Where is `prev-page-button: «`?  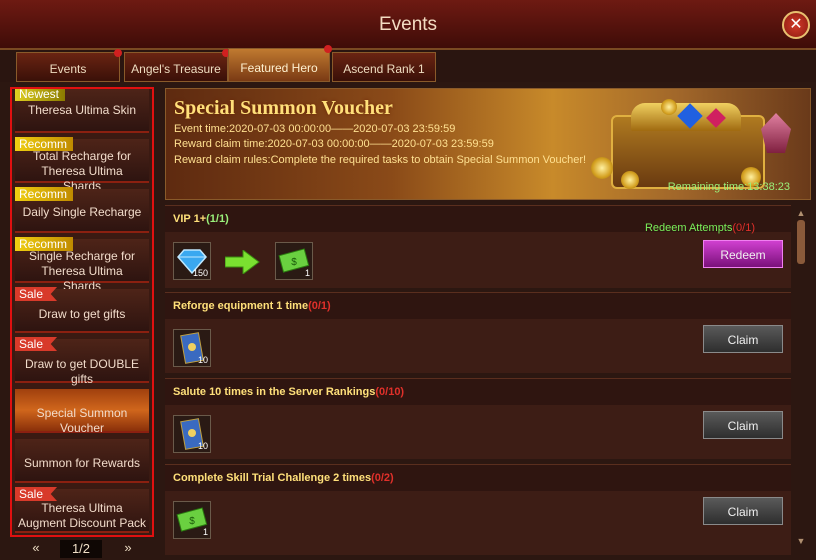 prev-page-button: « is located at coordinates (36, 548).